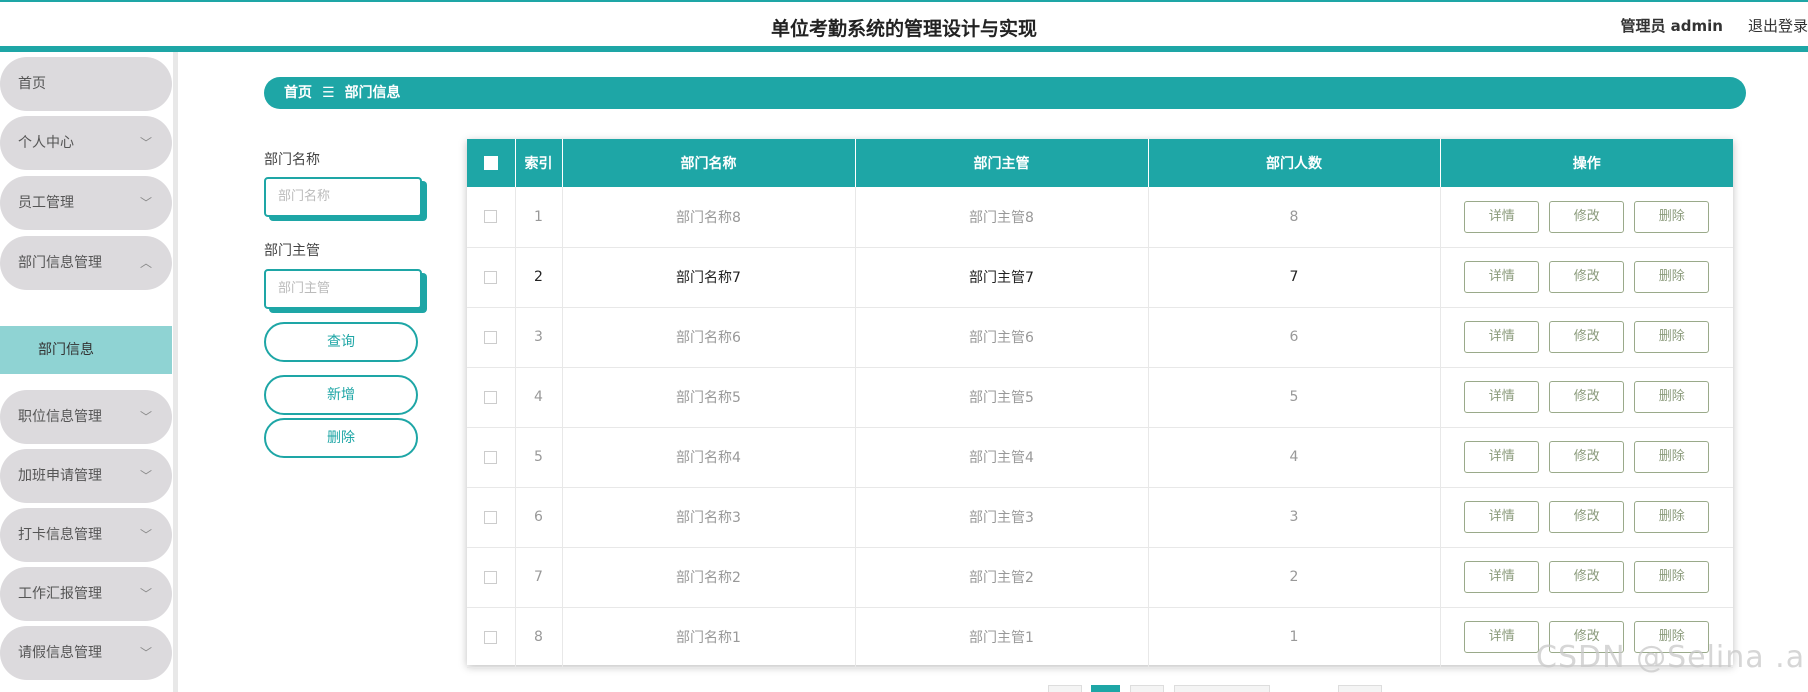  What do you see at coordinates (1294, 457) in the screenshot?
I see `count-cell: 4` at bounding box center [1294, 457].